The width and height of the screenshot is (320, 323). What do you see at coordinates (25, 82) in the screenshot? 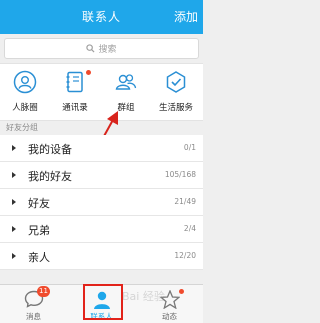
I see `face-circle-icon` at bounding box center [25, 82].